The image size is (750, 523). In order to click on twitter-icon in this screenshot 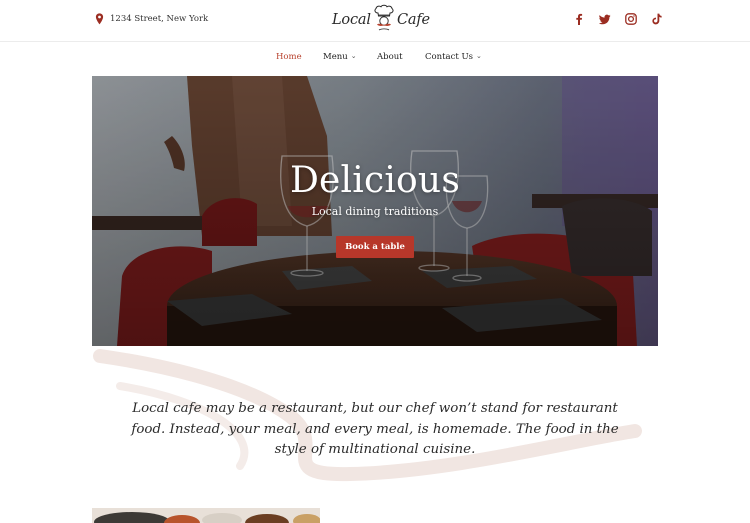, I will do `click(605, 19)`.